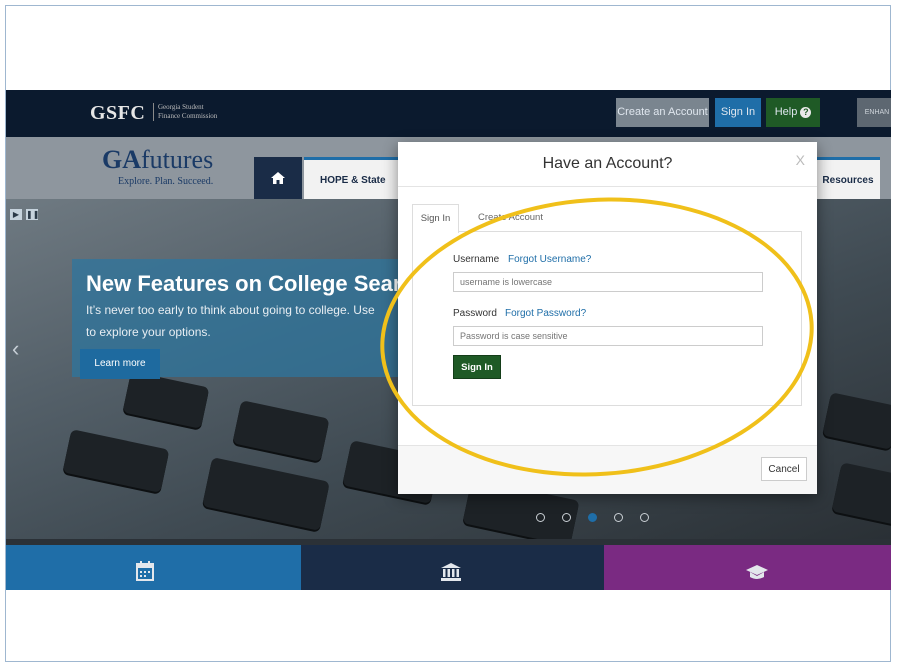  What do you see at coordinates (592, 517) in the screenshot?
I see `carousel-dot-active` at bounding box center [592, 517].